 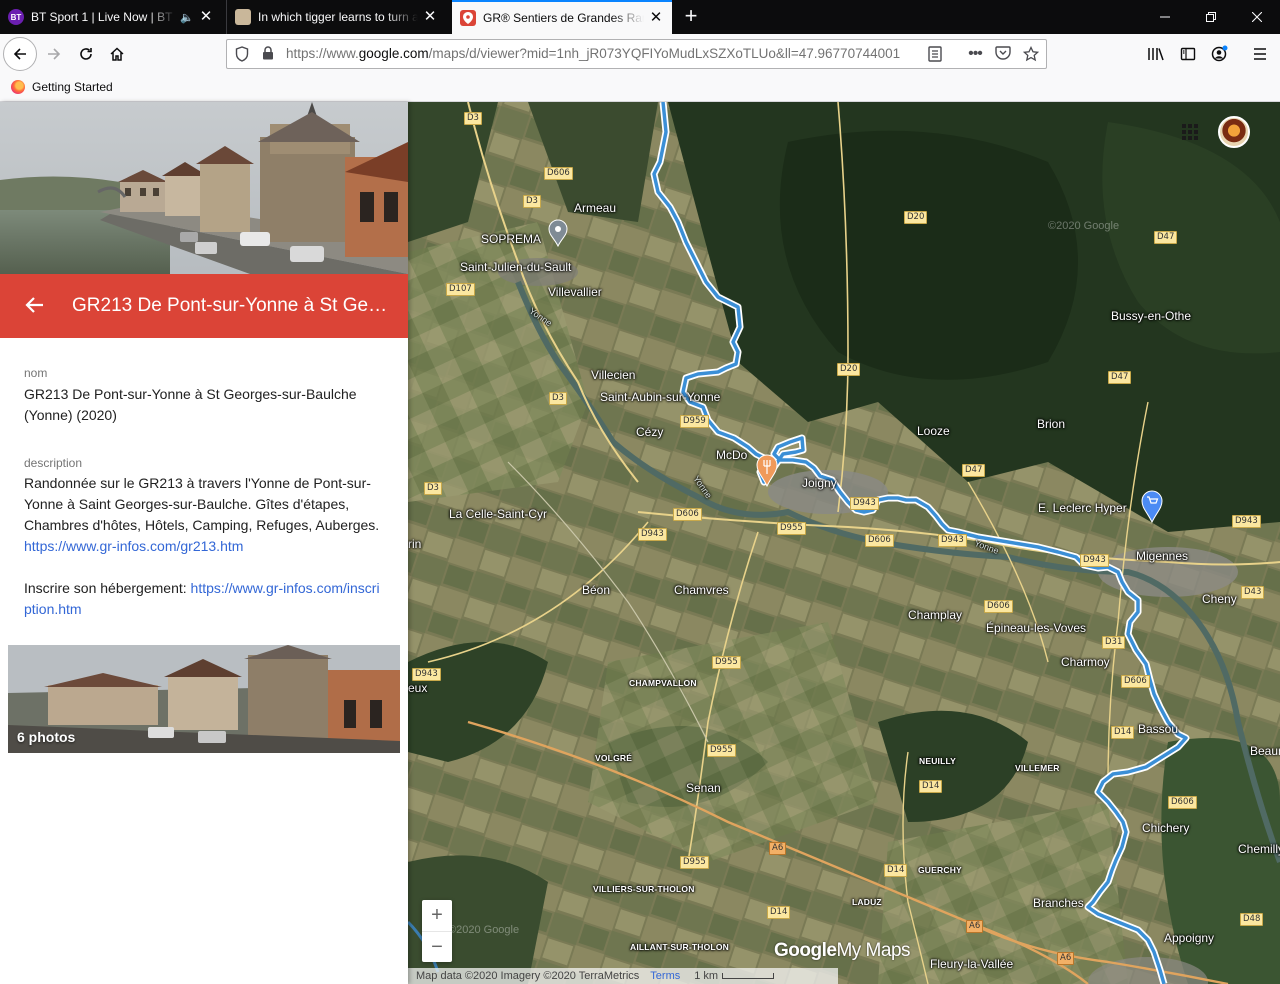 What do you see at coordinates (415, 544) in the screenshot?
I see `map-label: rin` at bounding box center [415, 544].